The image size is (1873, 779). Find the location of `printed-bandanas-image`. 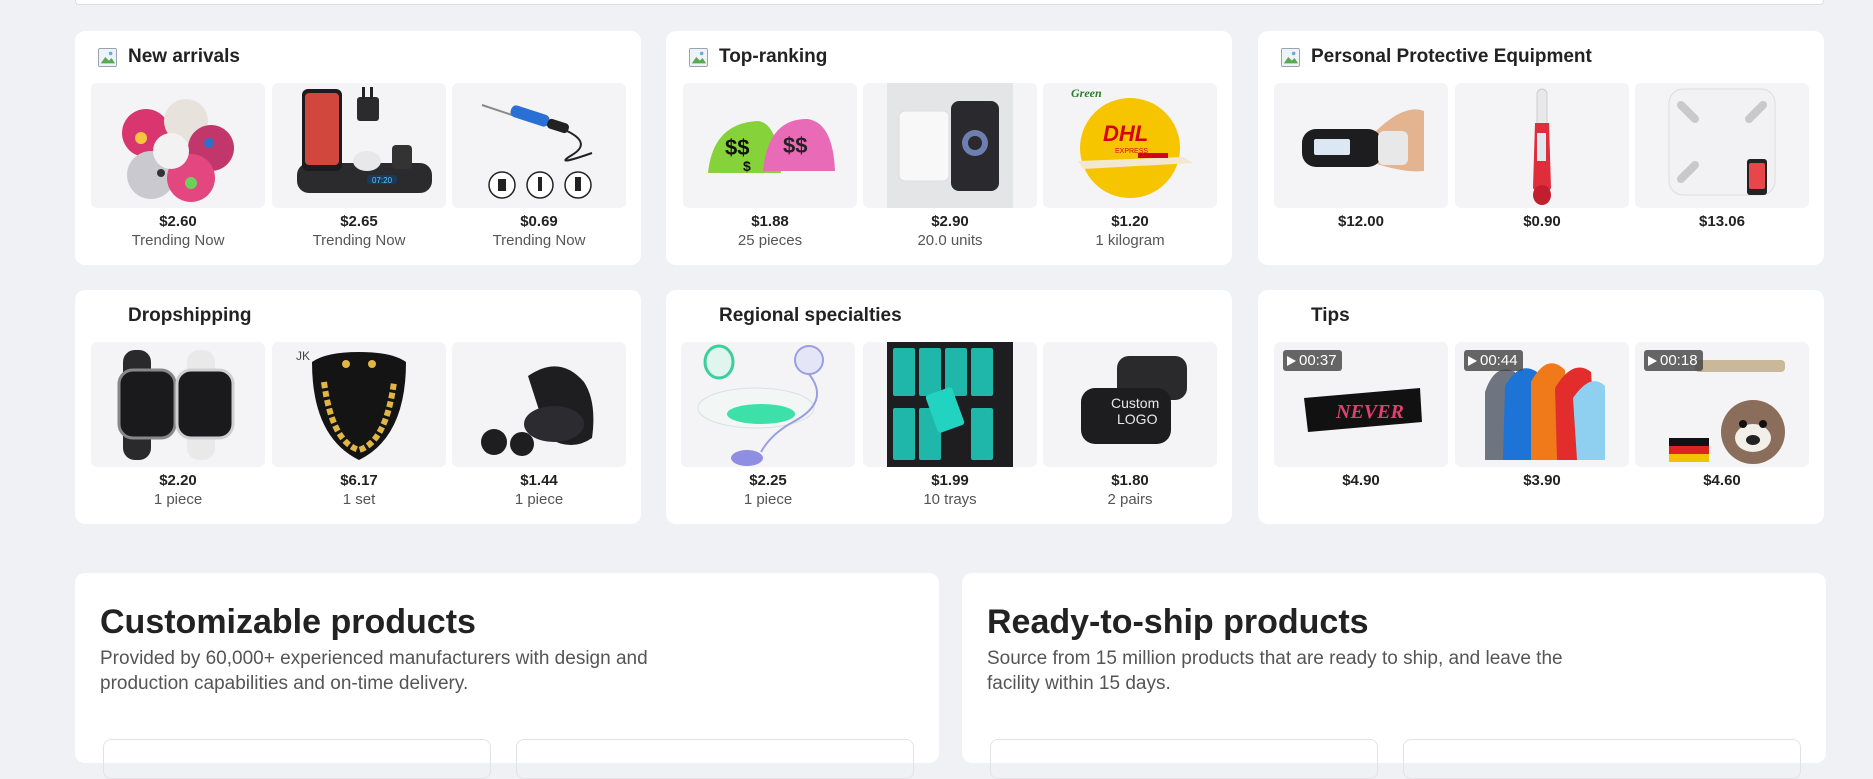

printed-bandanas-image is located at coordinates (178, 145).